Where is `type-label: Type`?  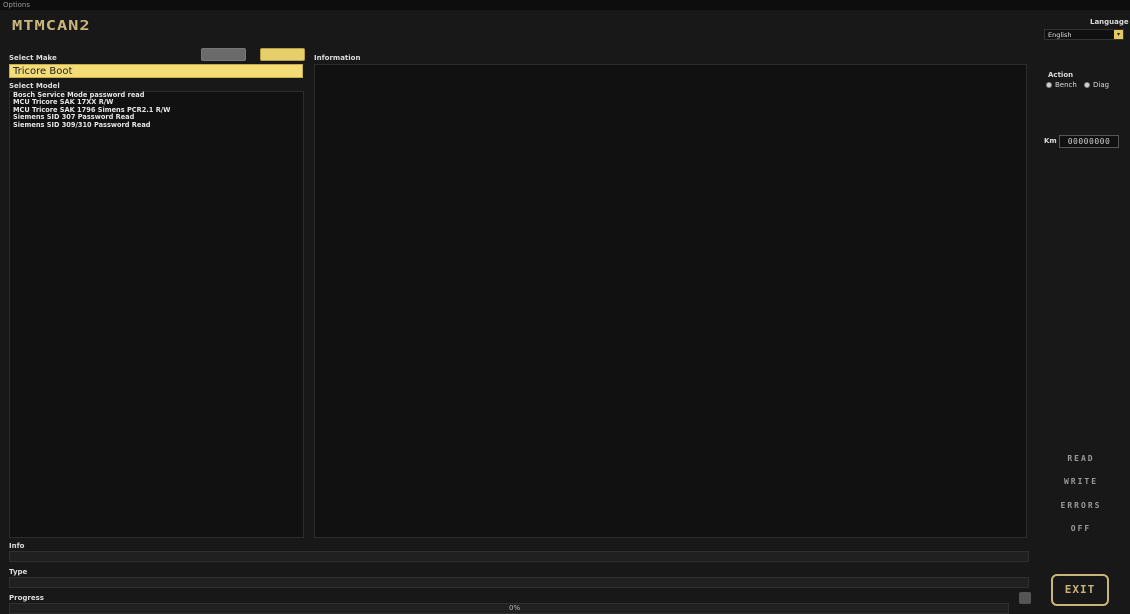
type-label: Type is located at coordinates (18, 572).